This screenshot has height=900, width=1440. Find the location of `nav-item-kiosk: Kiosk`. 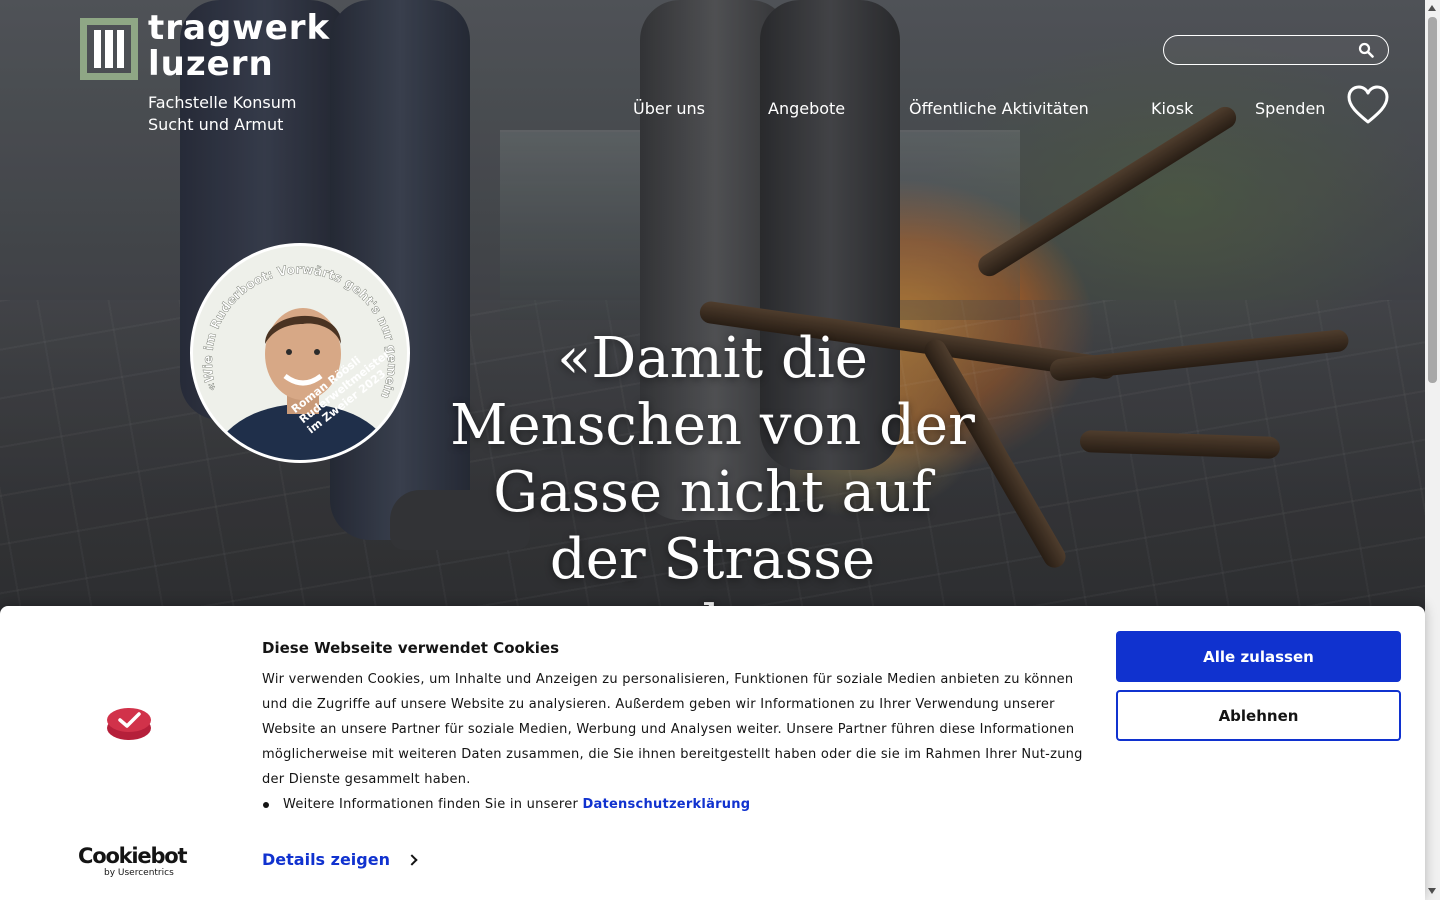

nav-item-kiosk: Kiosk is located at coordinates (1172, 109).